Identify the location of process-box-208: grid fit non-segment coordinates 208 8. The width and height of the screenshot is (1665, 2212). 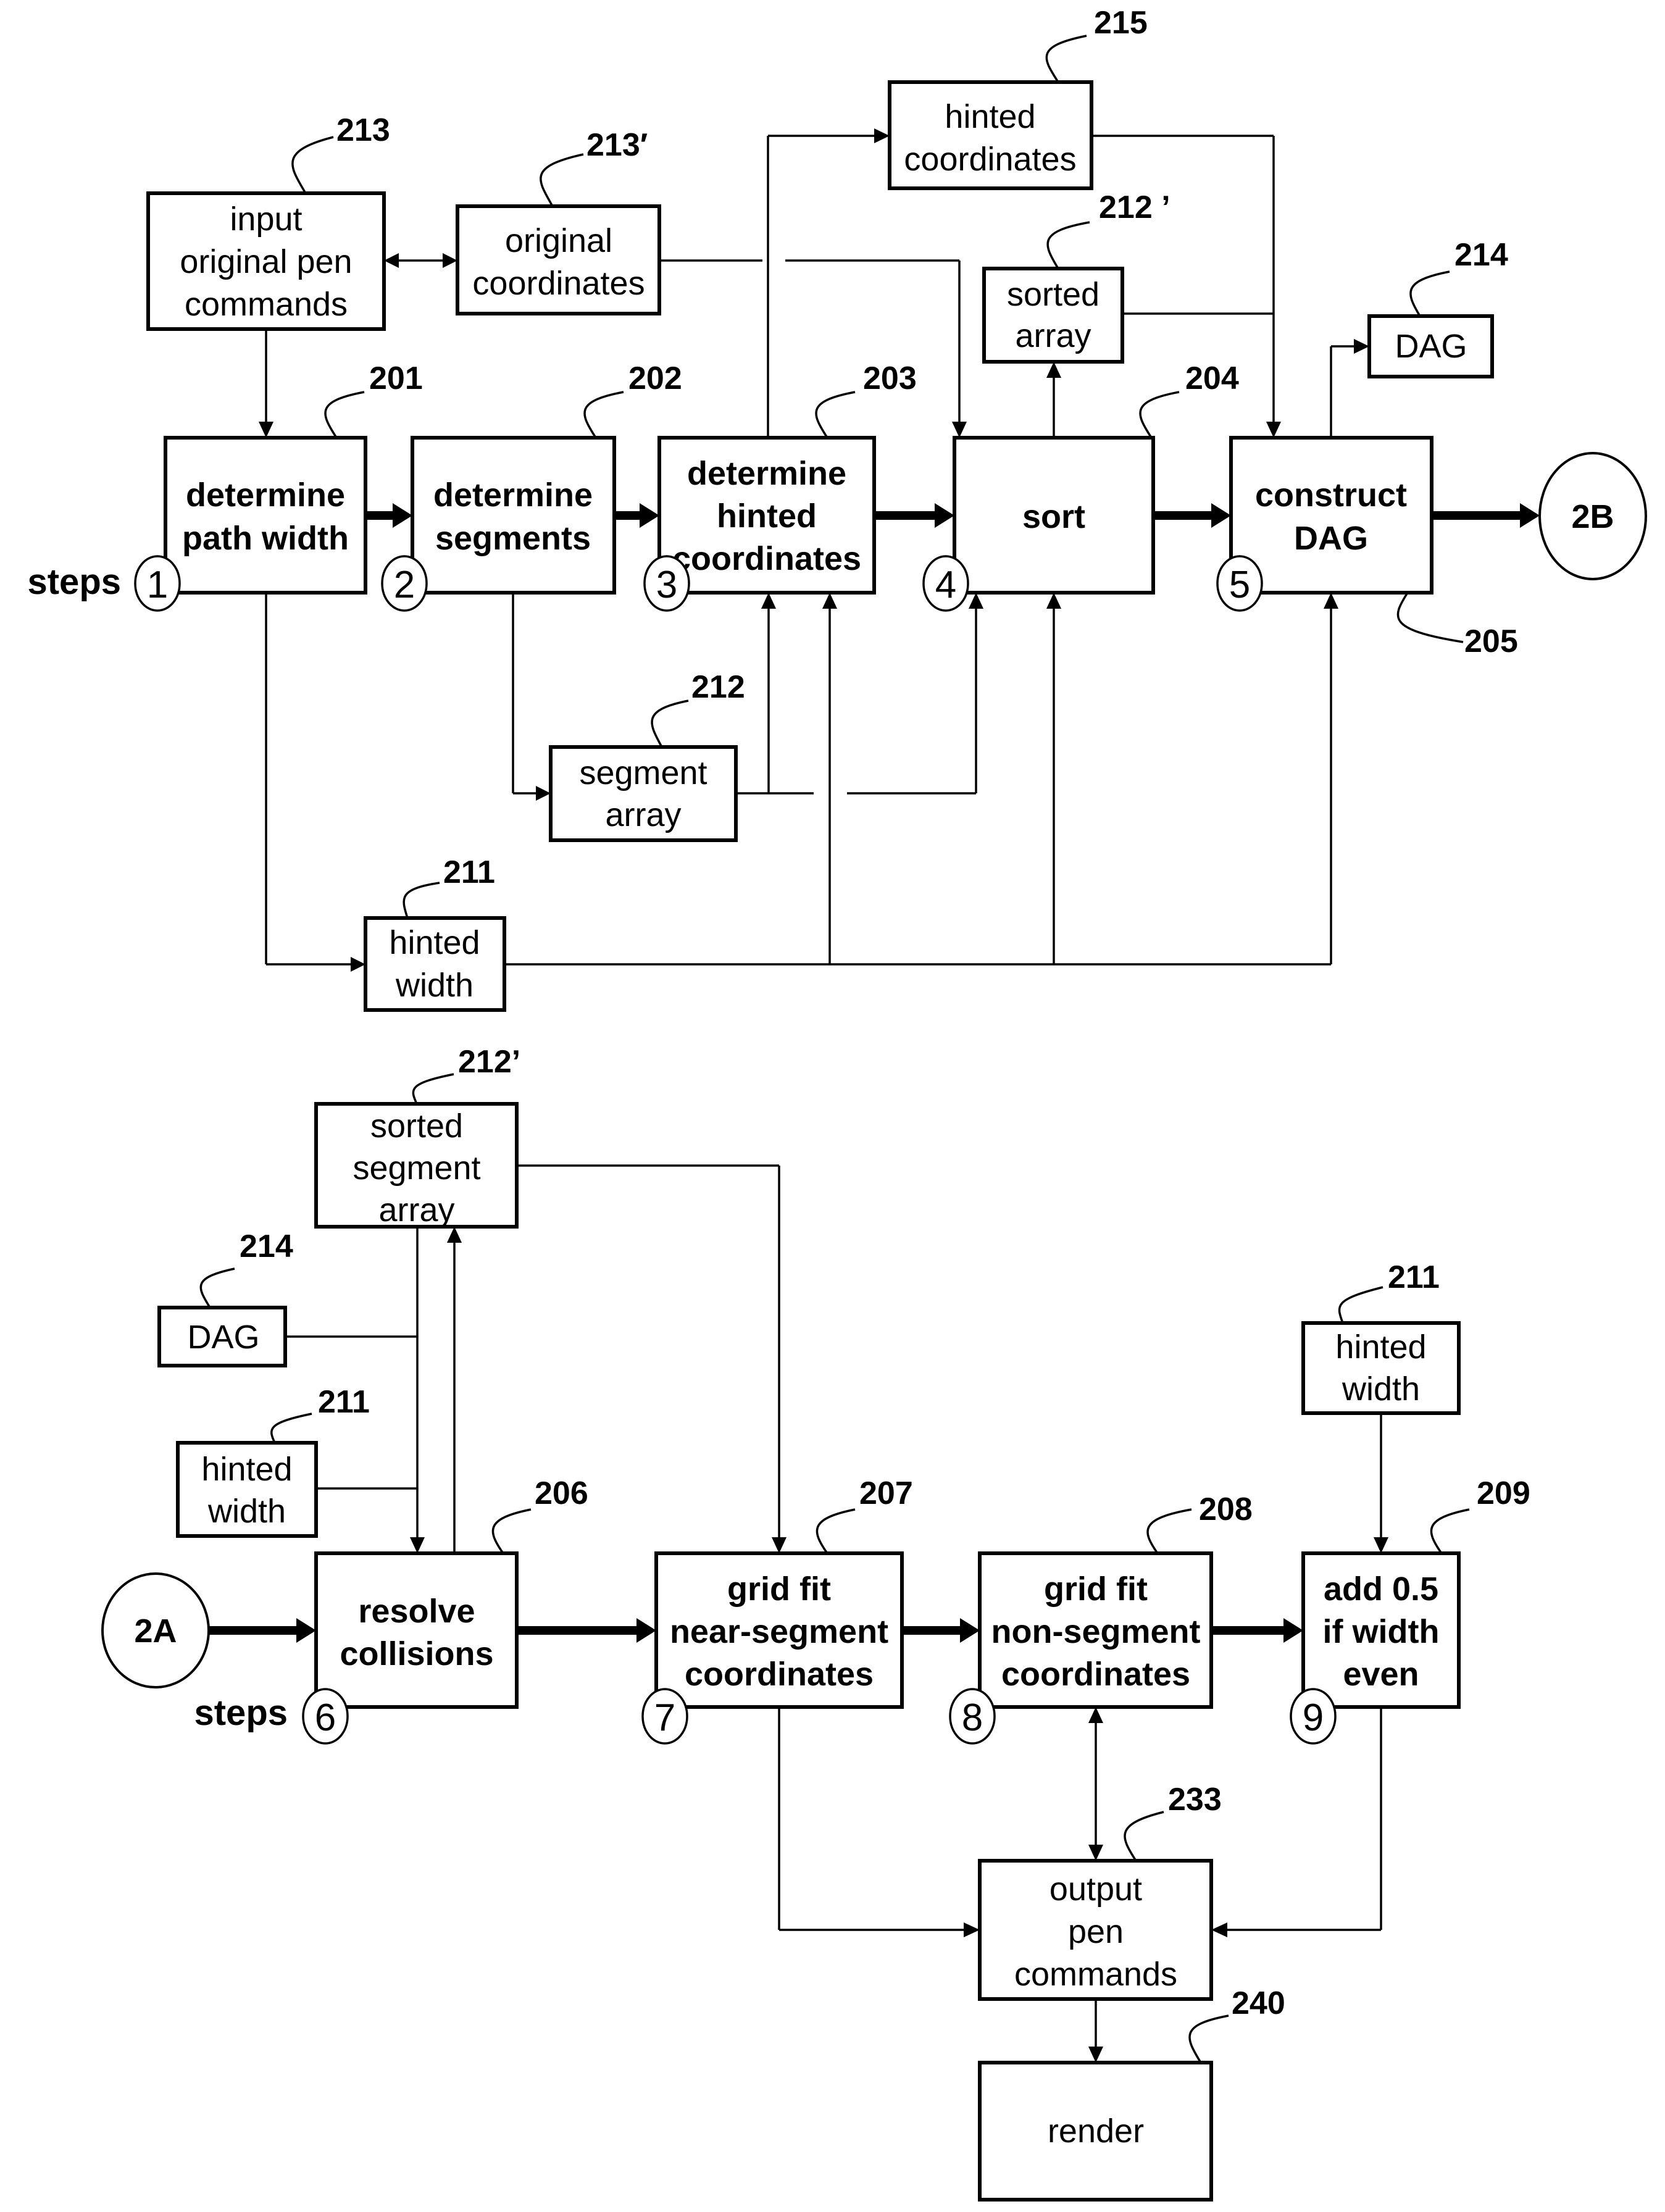
(1101, 1618).